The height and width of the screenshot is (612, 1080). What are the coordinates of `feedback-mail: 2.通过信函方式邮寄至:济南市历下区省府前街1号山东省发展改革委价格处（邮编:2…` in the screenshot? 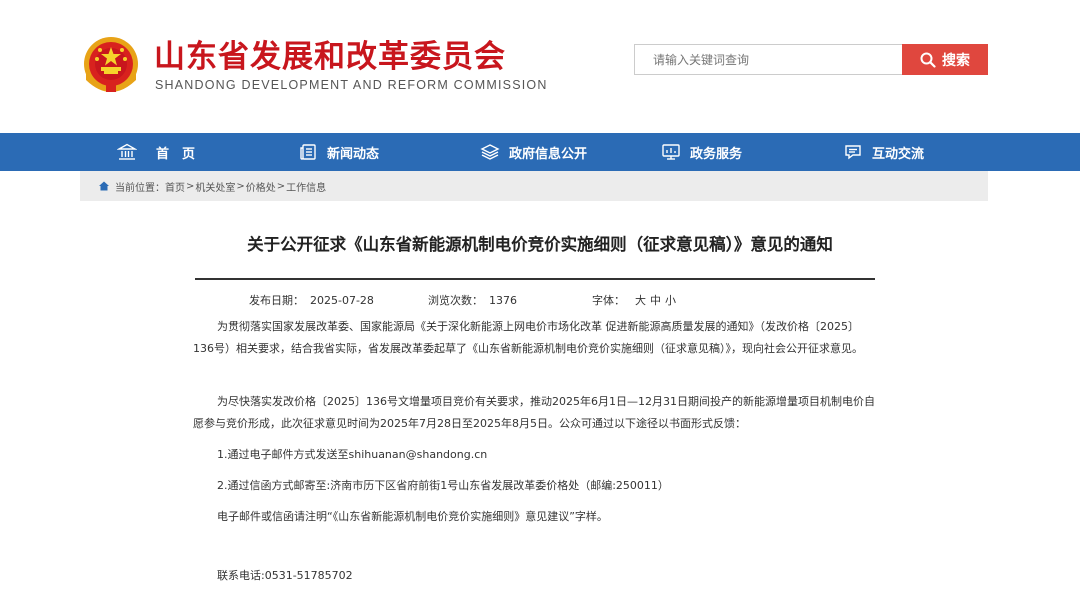 It's located at (443, 485).